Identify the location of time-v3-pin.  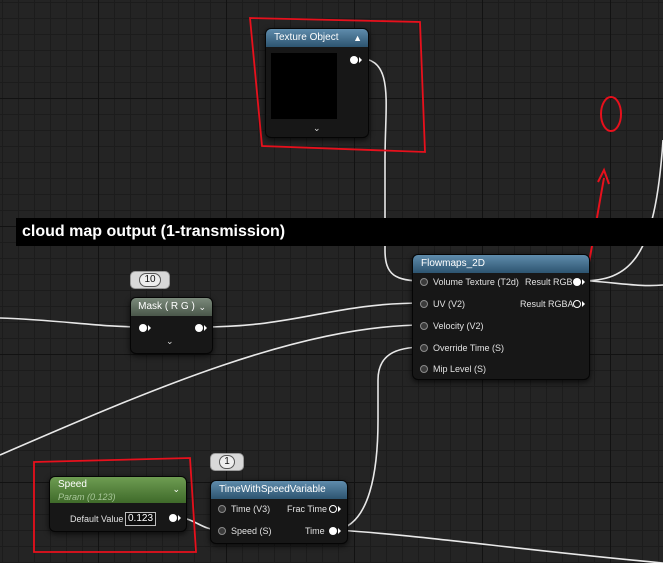
(222, 509).